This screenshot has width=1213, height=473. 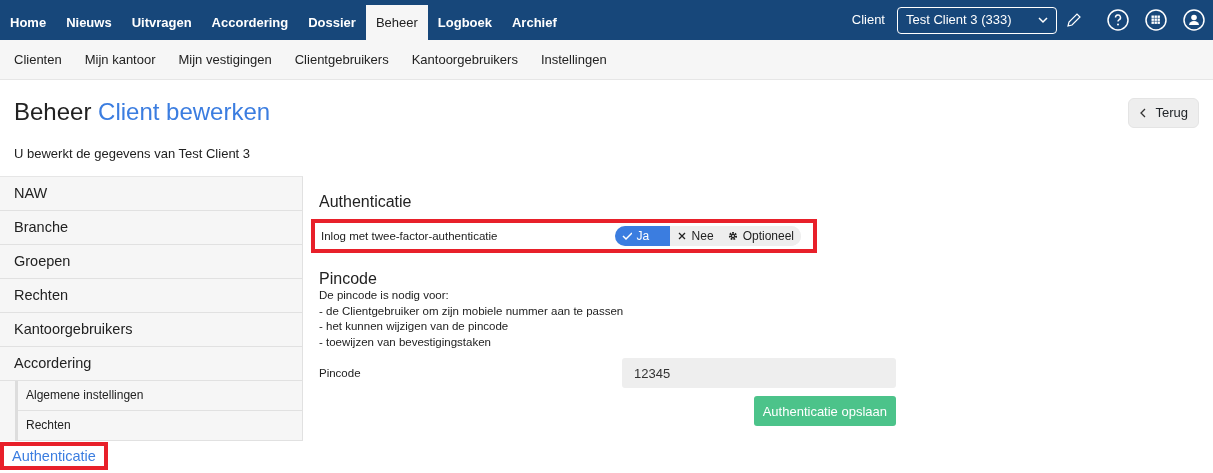 I want to click on help-icon, so click(x=1118, y=20).